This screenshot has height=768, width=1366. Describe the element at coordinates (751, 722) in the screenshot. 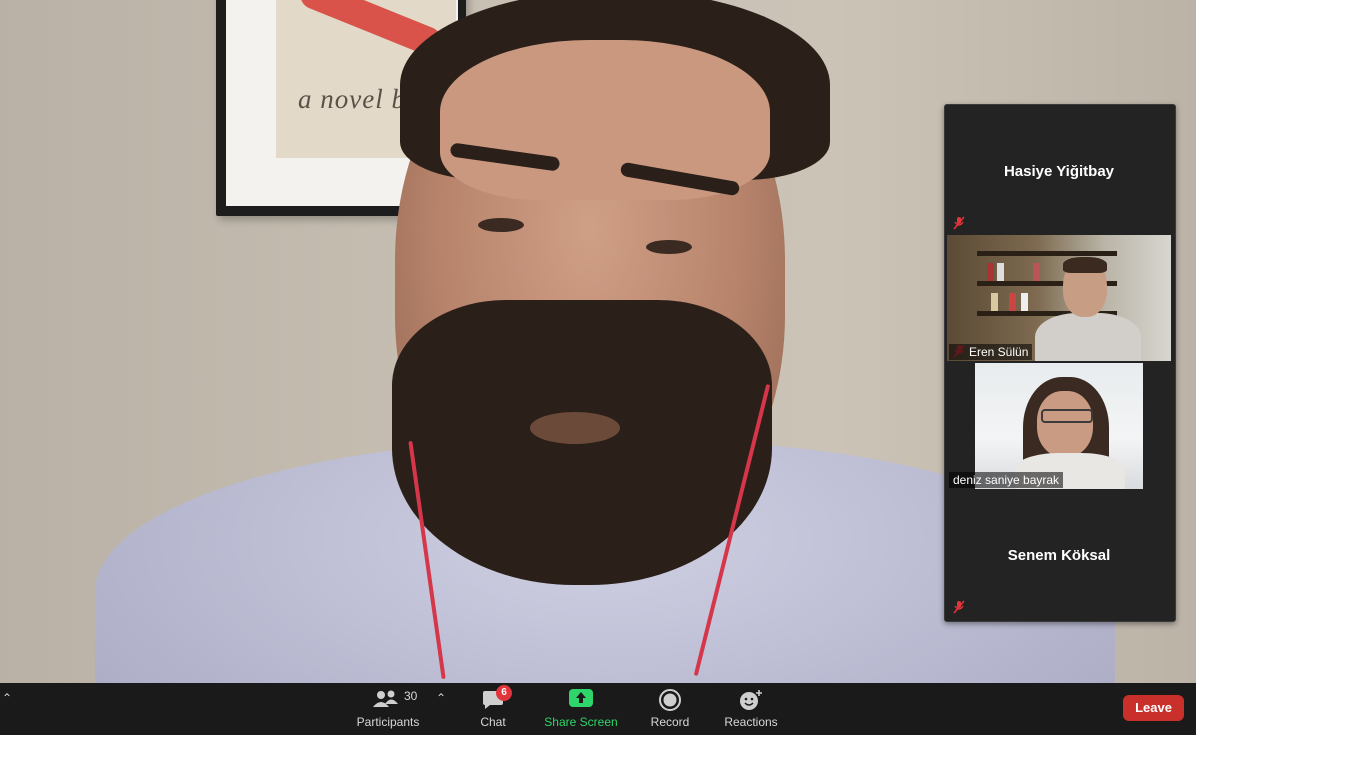

I see `reactions-label: Reactions` at that location.